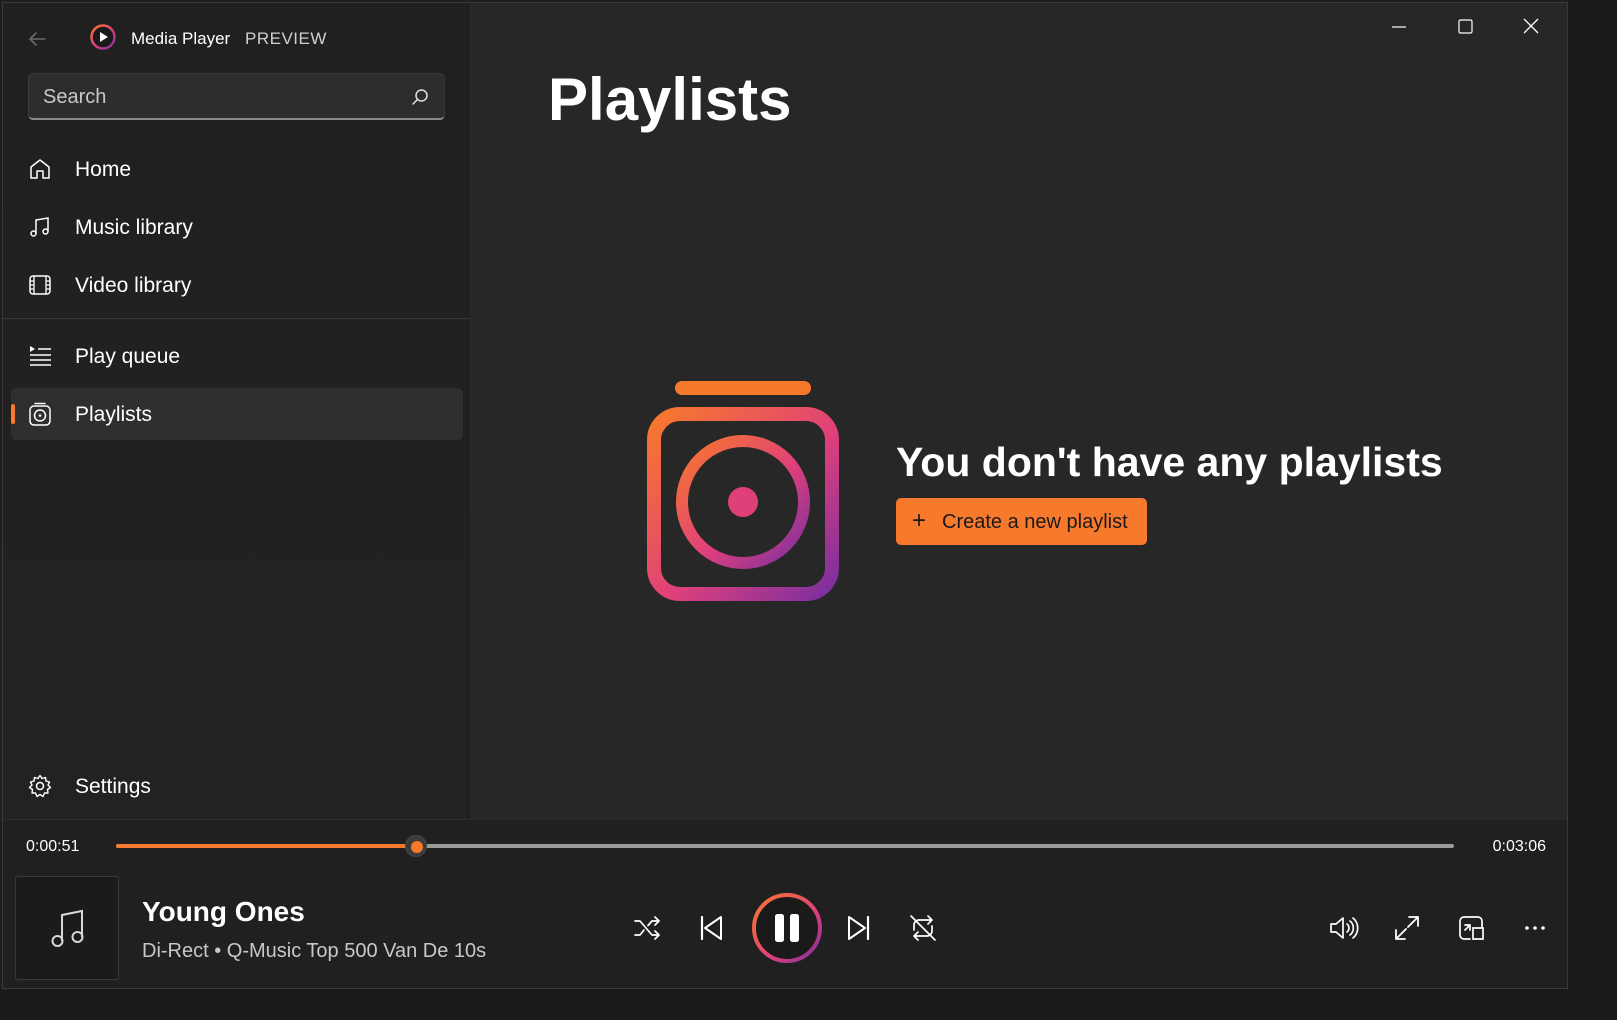  What do you see at coordinates (181, 38) in the screenshot?
I see `app-title: Media Player` at bounding box center [181, 38].